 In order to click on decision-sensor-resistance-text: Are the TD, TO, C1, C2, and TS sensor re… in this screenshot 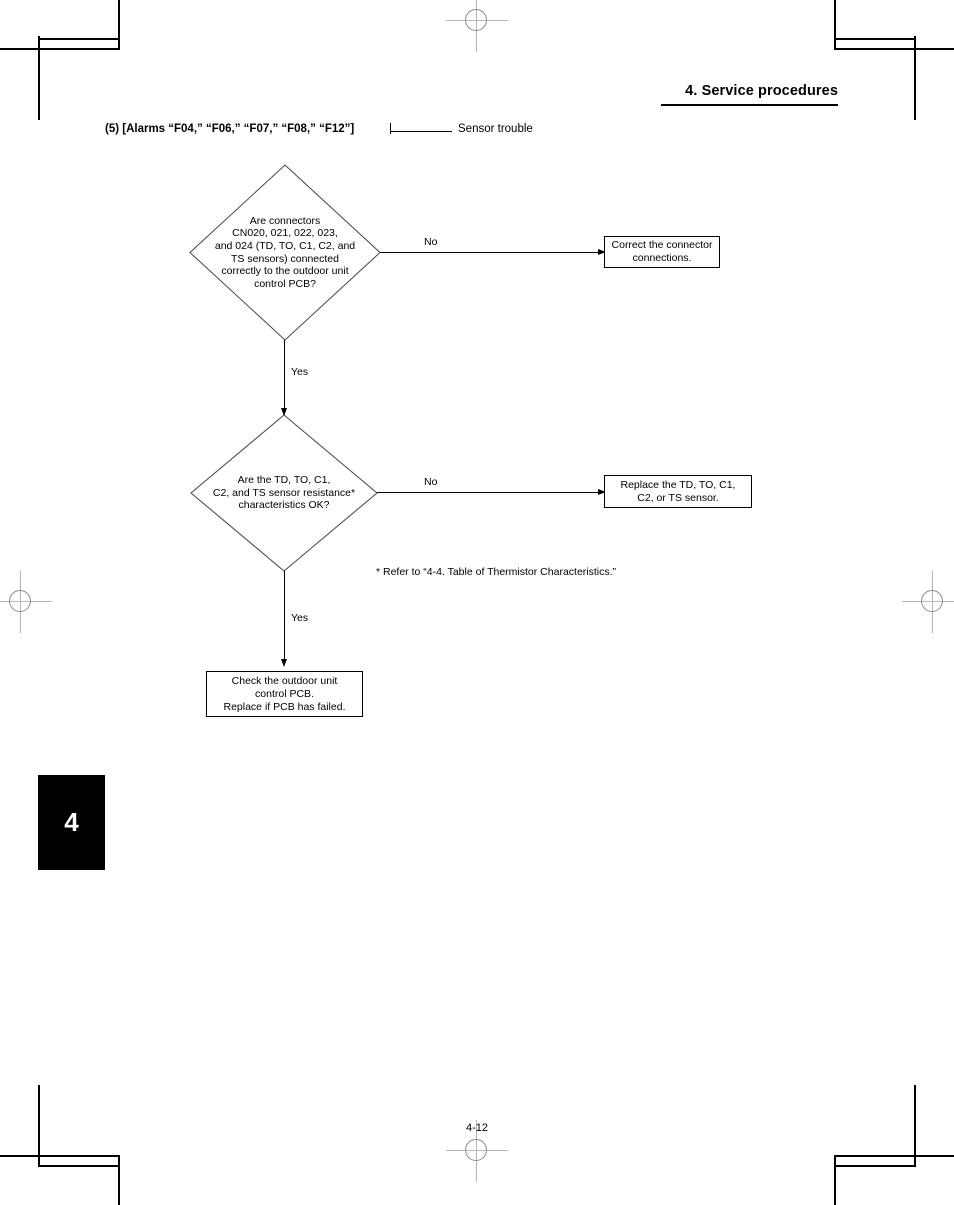, I will do `click(284, 493)`.